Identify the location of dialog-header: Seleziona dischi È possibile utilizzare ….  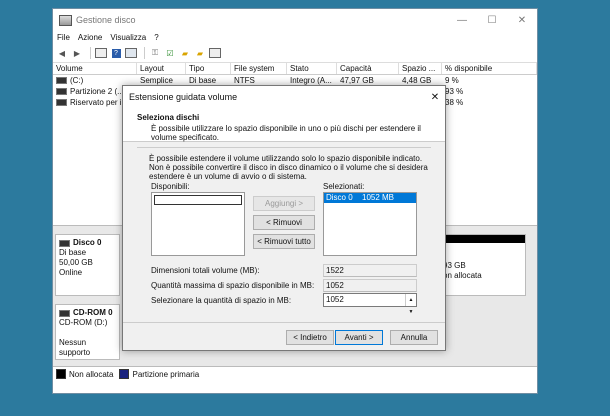
(284, 125).